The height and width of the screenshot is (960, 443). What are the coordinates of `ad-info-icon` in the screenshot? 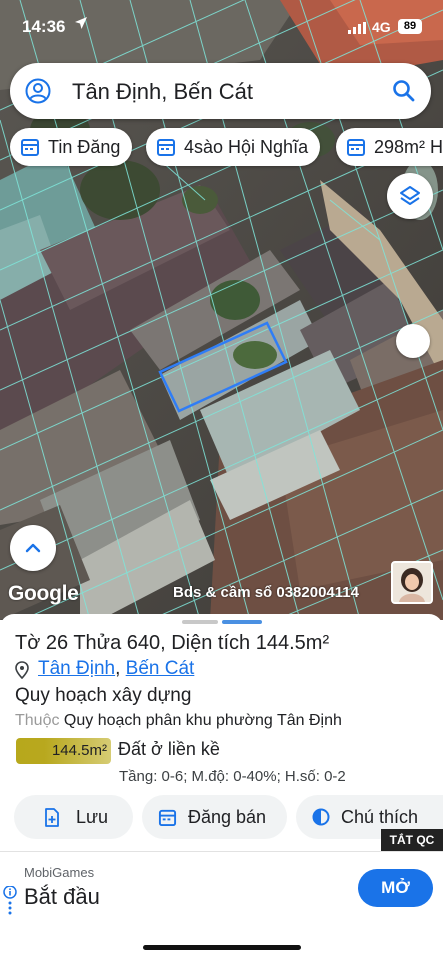 It's located at (10, 901).